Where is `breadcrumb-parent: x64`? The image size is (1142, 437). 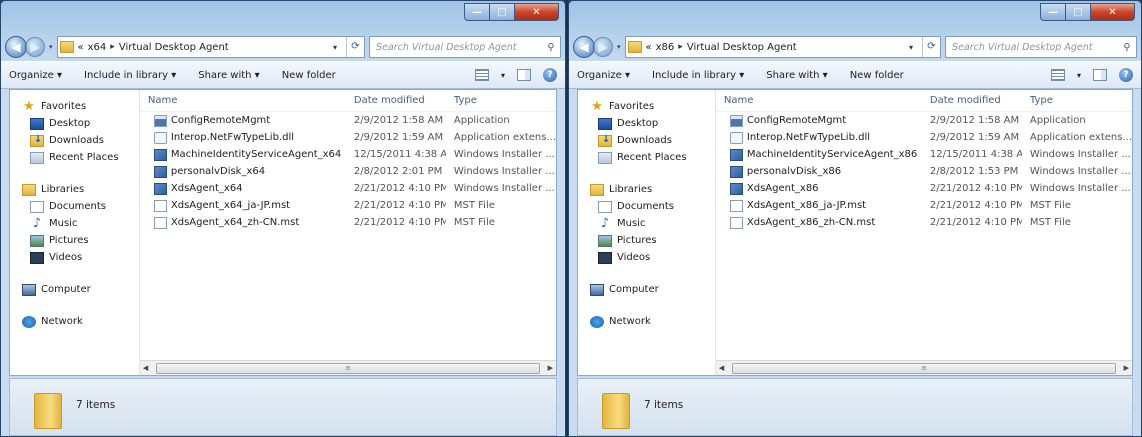 breadcrumb-parent: x64 is located at coordinates (97, 47).